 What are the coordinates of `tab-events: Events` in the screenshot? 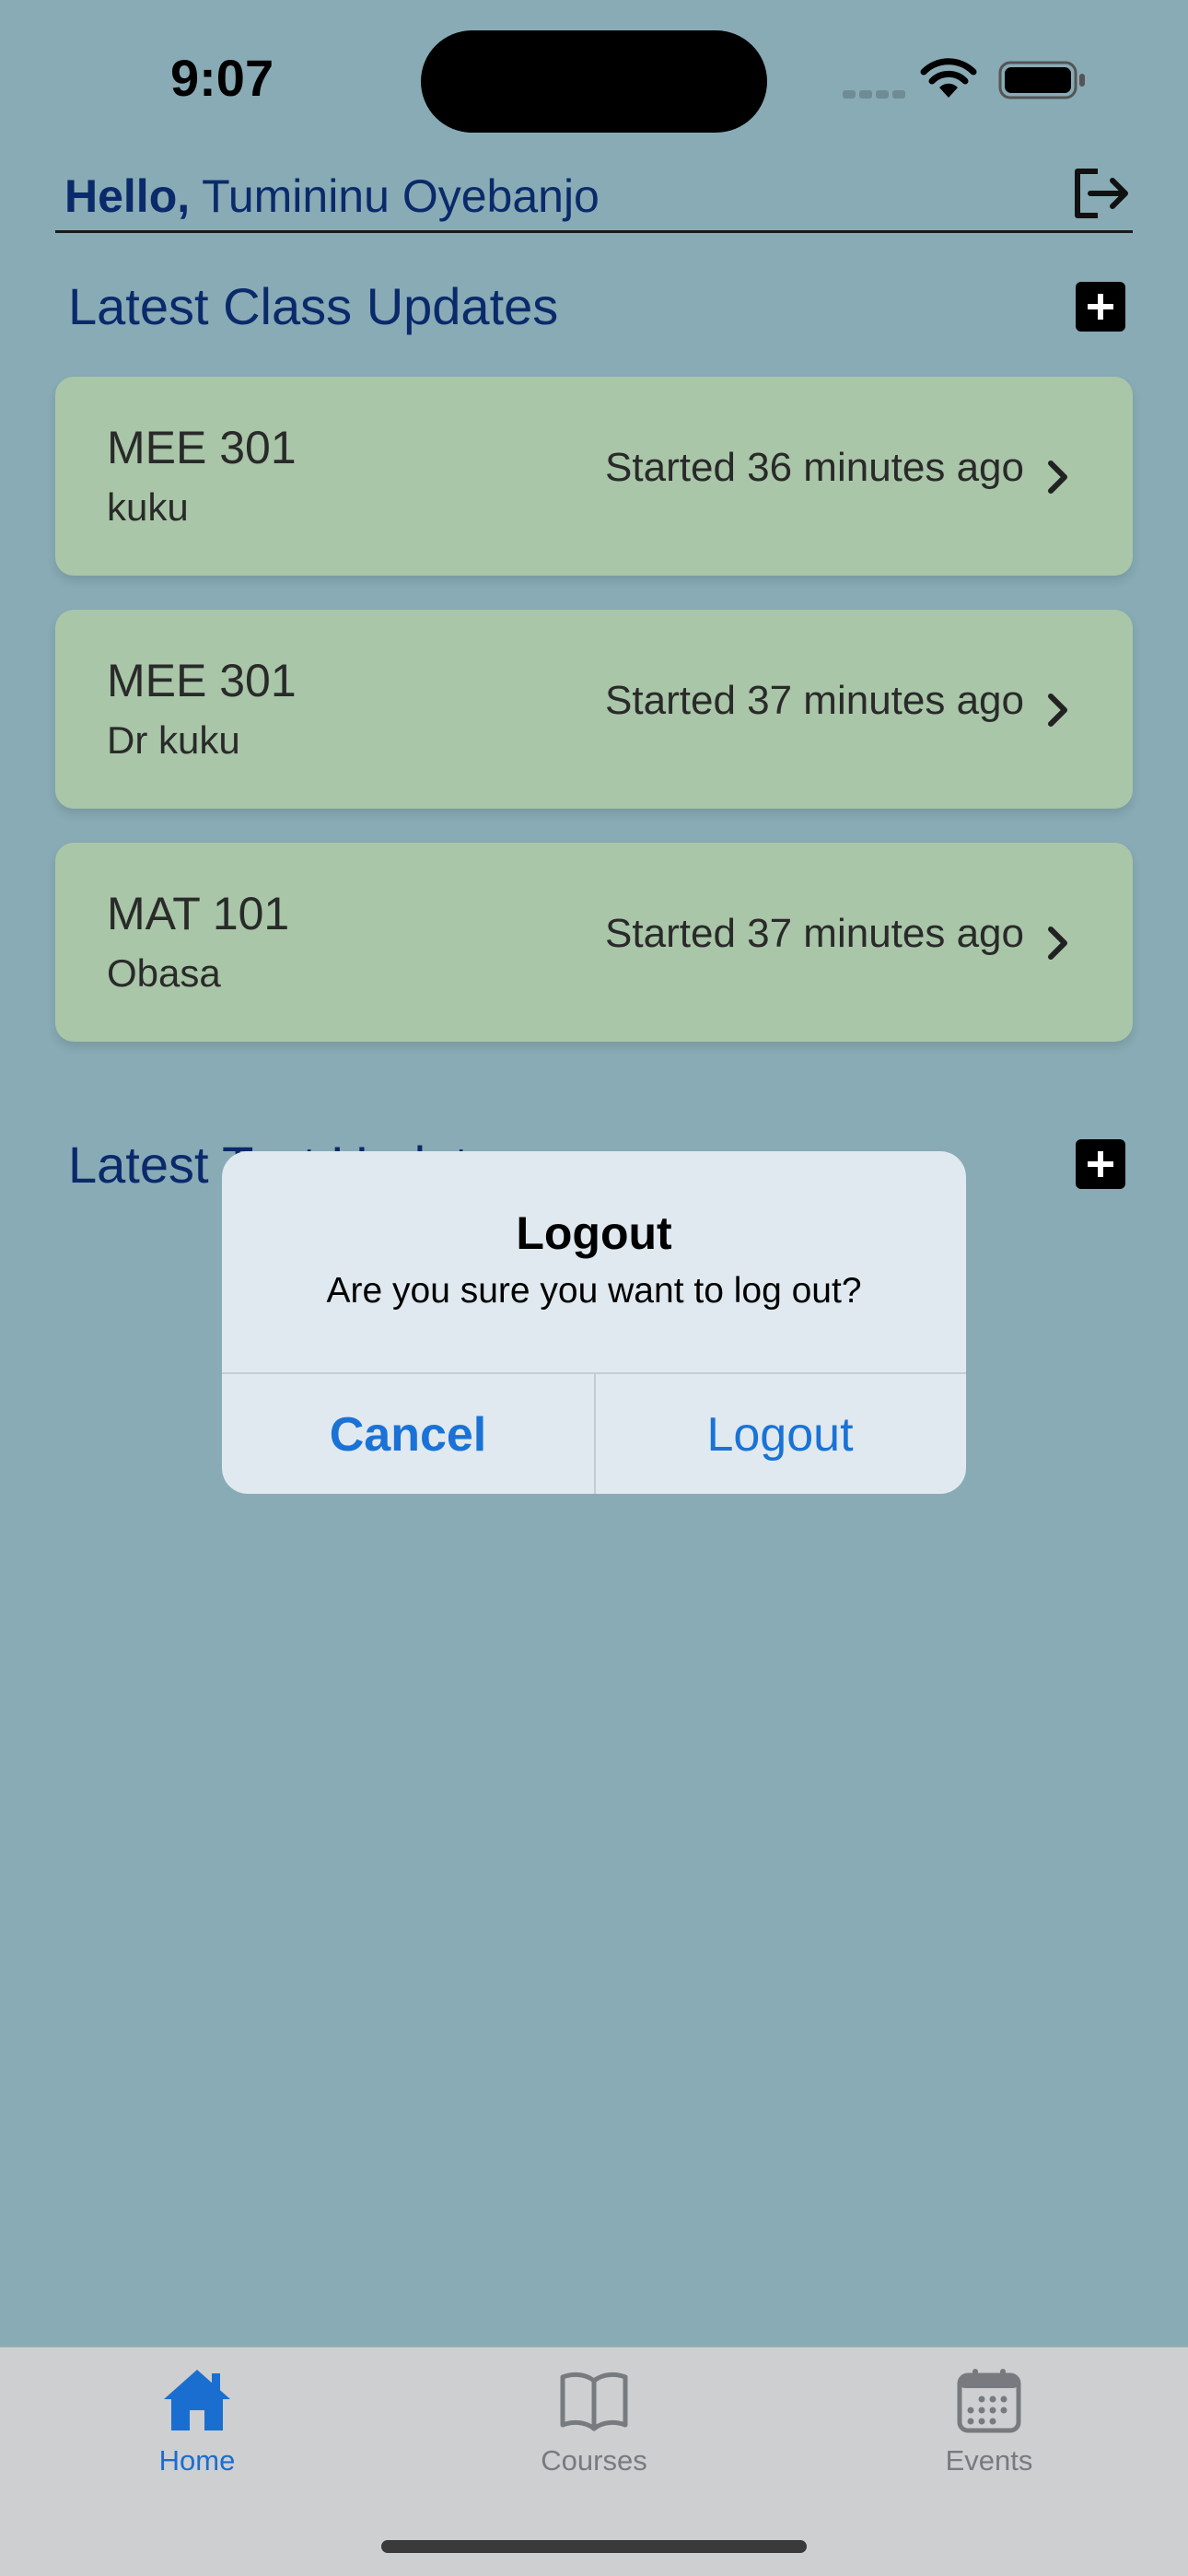 It's located at (989, 2421).